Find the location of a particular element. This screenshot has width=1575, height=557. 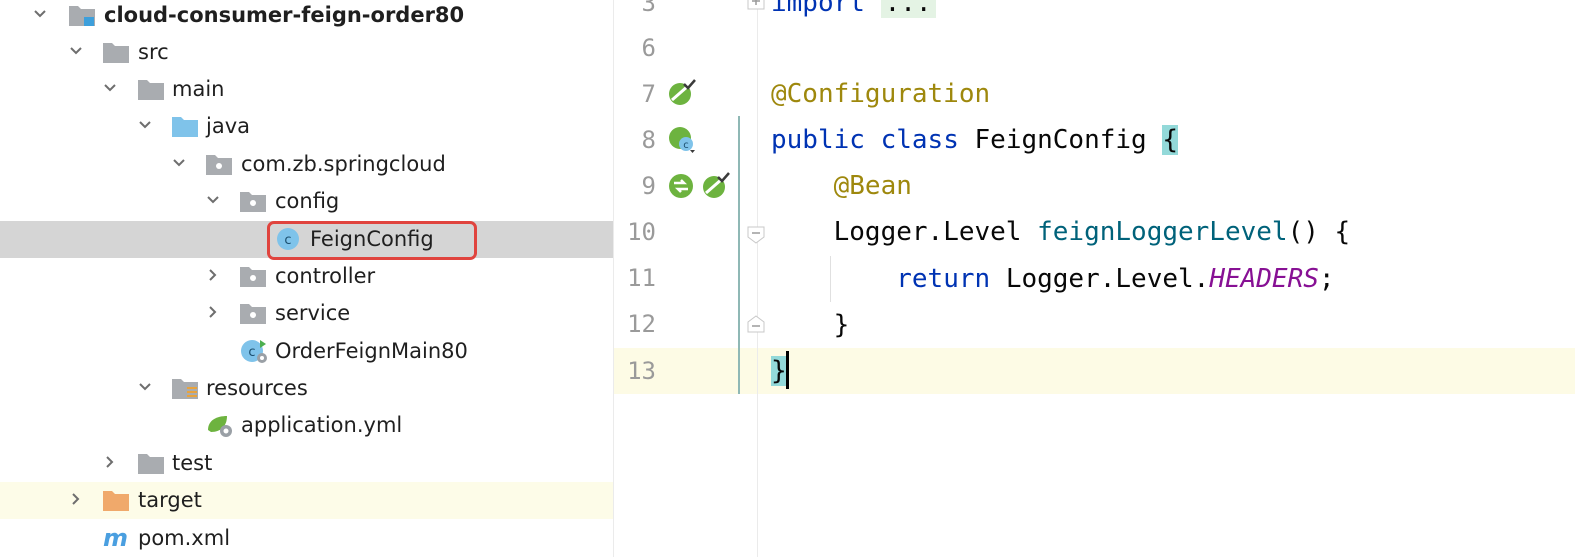

code-line-11: return Logger.Level.HEADERS; is located at coordinates (1053, 279).